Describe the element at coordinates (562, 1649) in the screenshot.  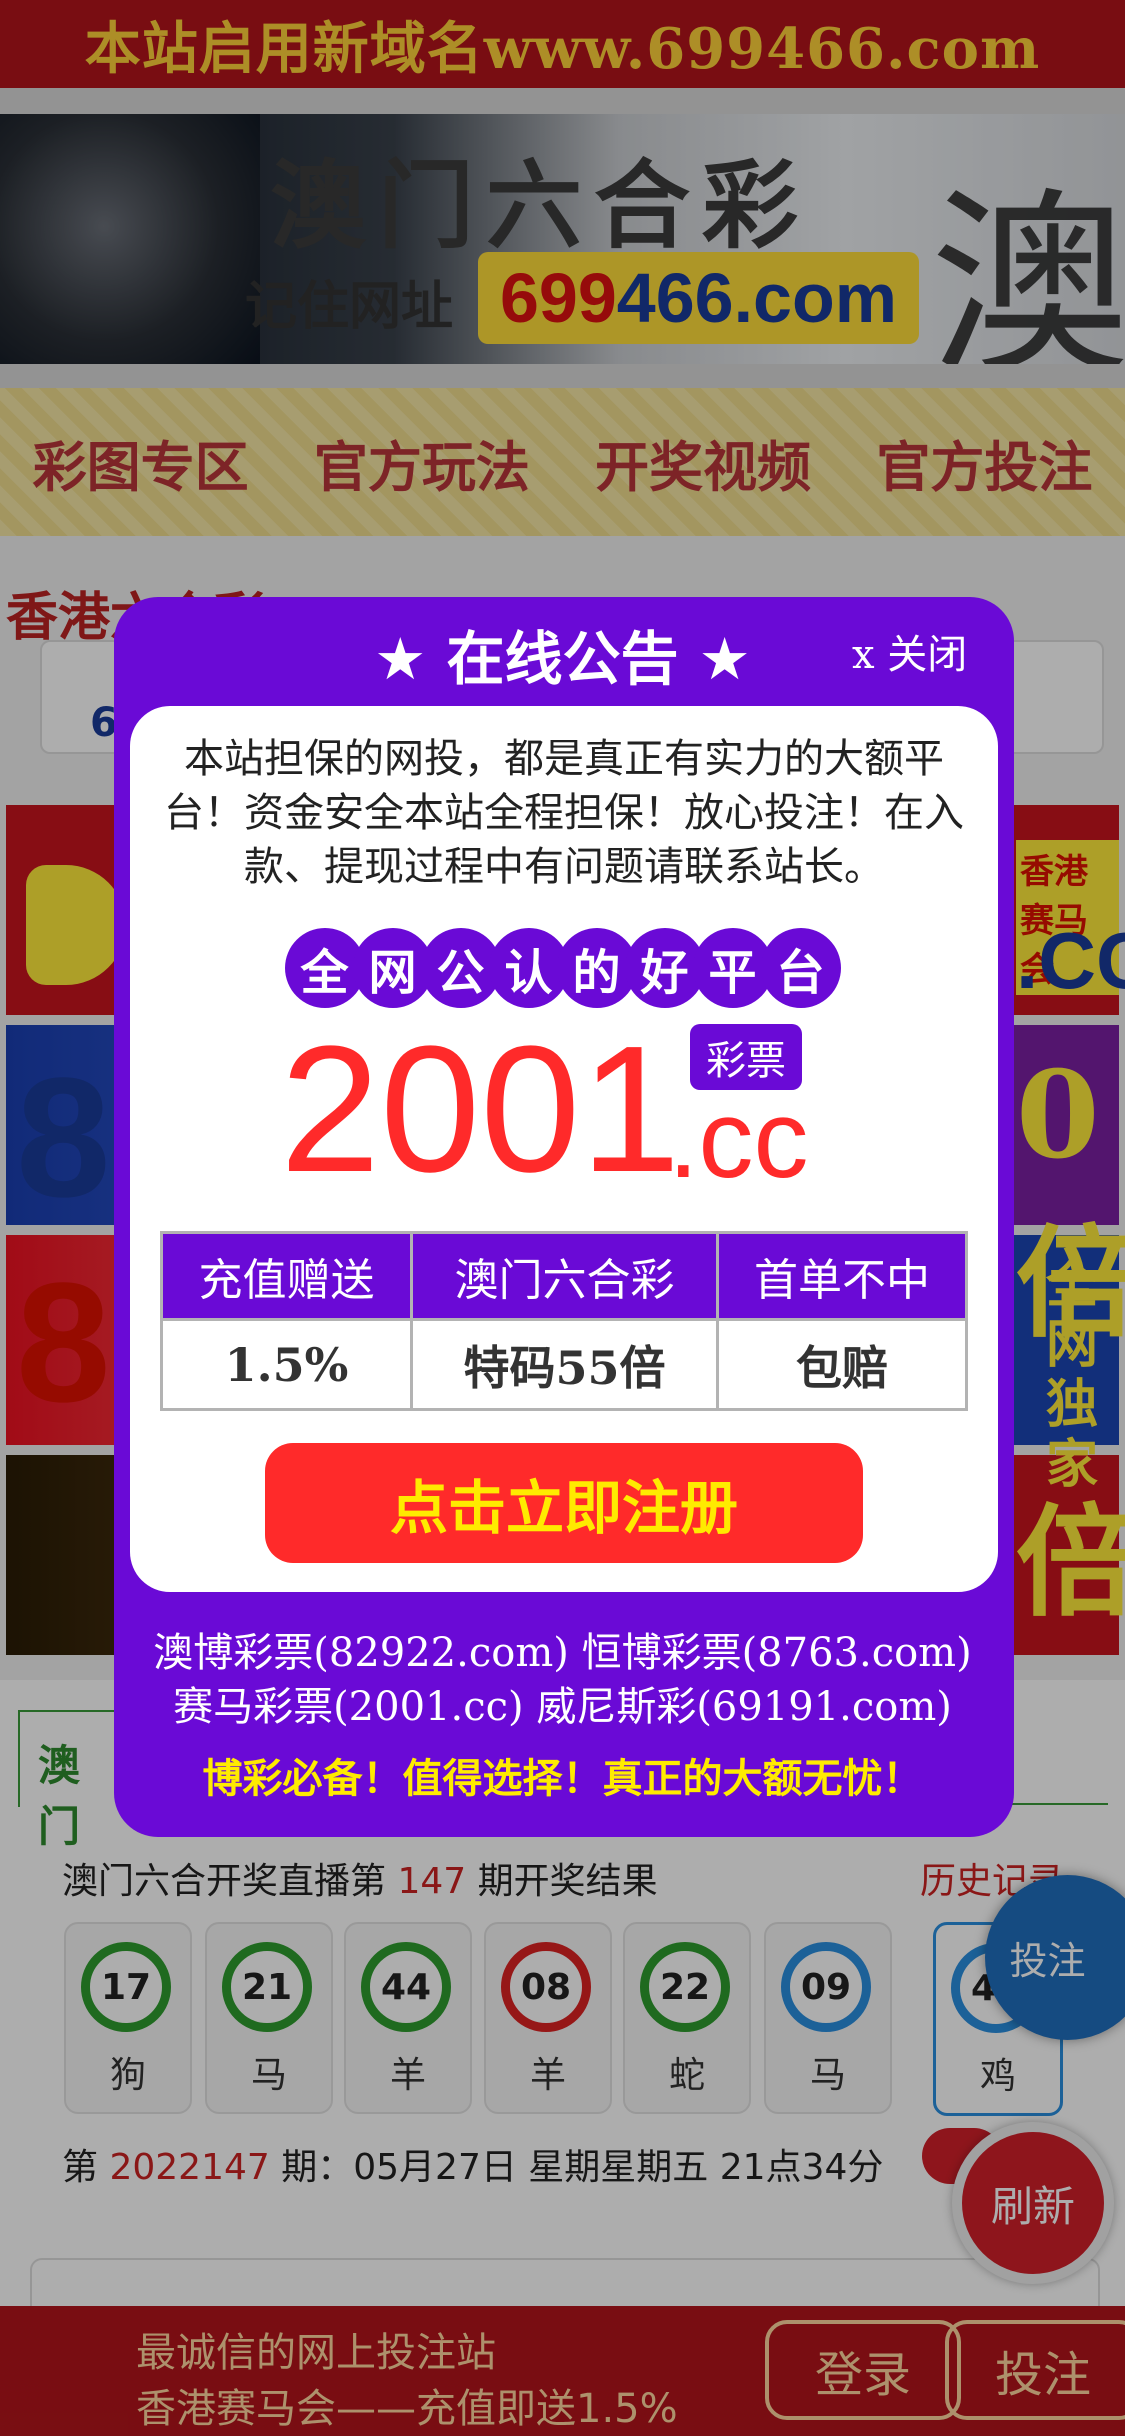
I see `partner-links-row-1: 澳博彩票(82922.com) 恒博彩票(8763.com)` at that location.